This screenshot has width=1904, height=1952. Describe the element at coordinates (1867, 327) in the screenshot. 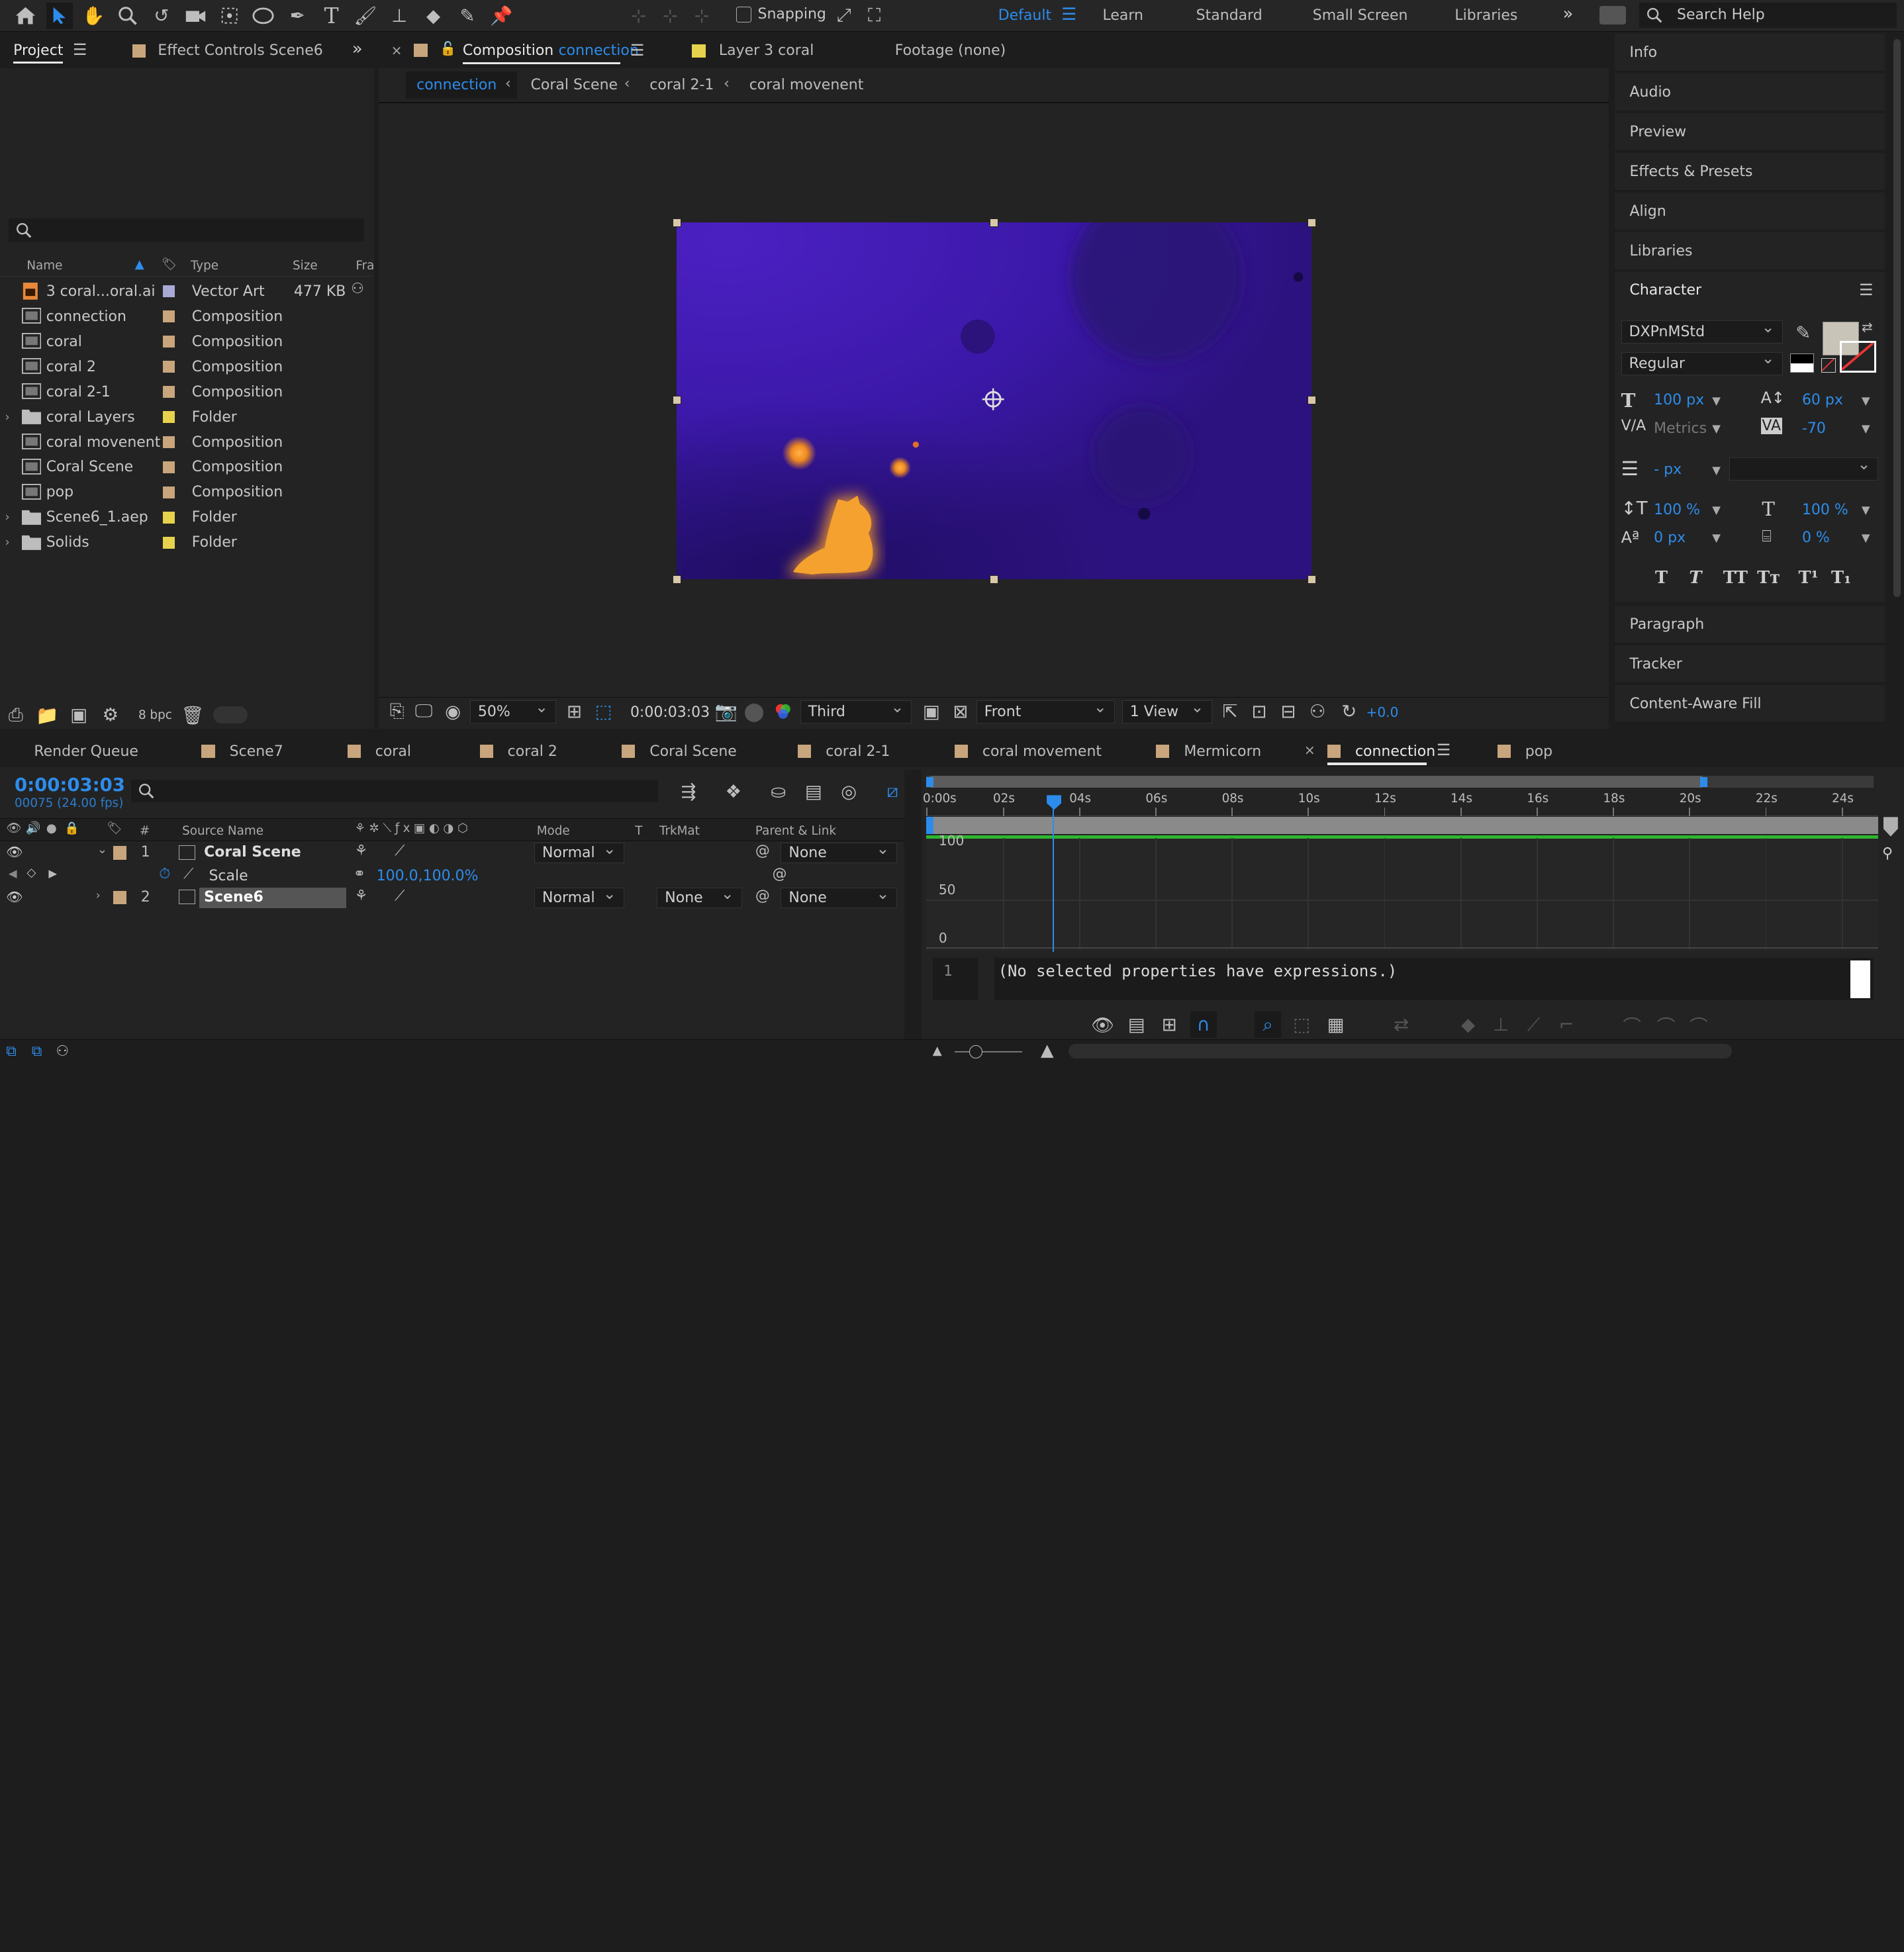

I see `swap-colors-icon: ⇄` at that location.